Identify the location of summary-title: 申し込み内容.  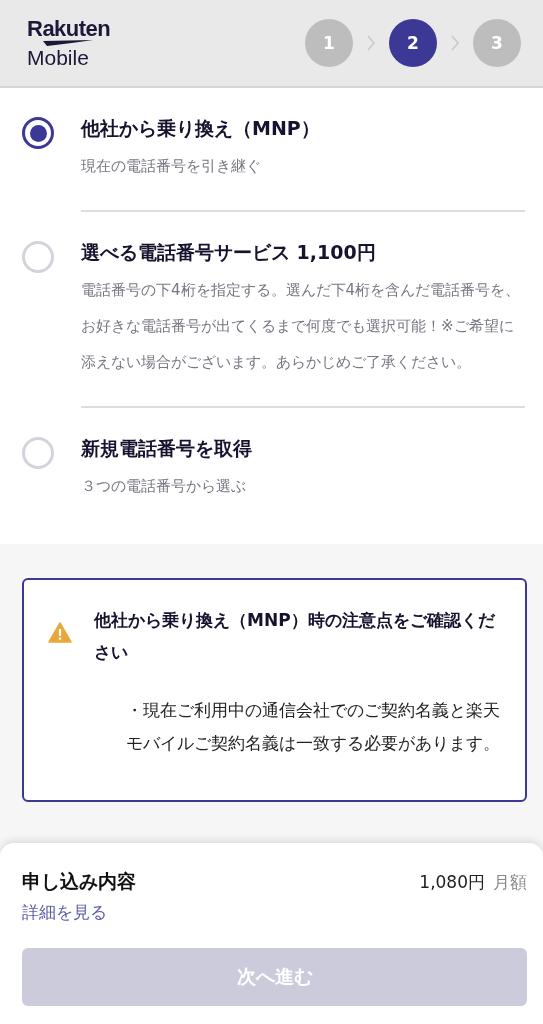
(79, 881).